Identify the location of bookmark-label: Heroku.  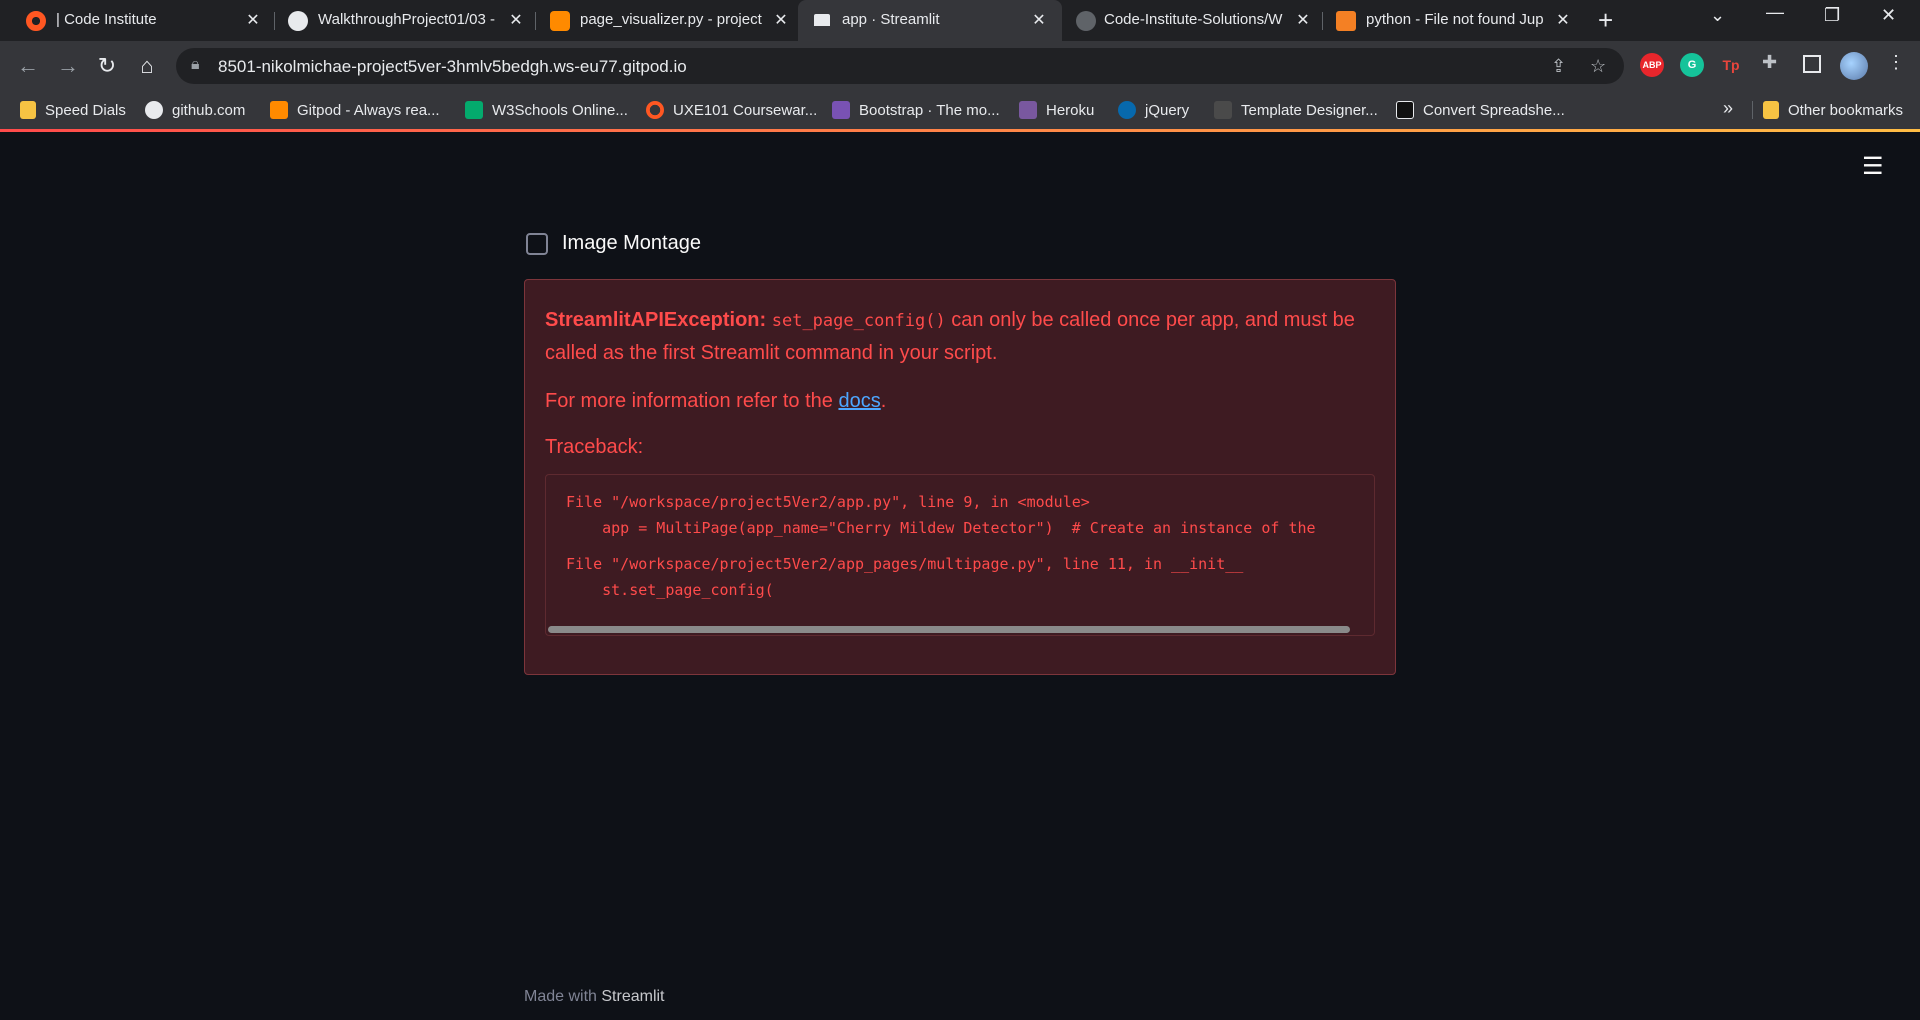
(1070, 110).